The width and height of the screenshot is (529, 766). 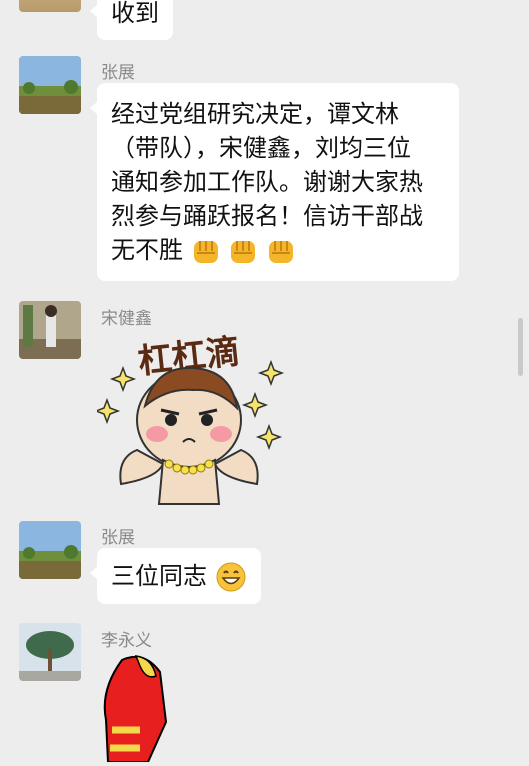 I want to click on message-line: 烈参与踊跃报名！信访干部战, so click(x=267, y=216).